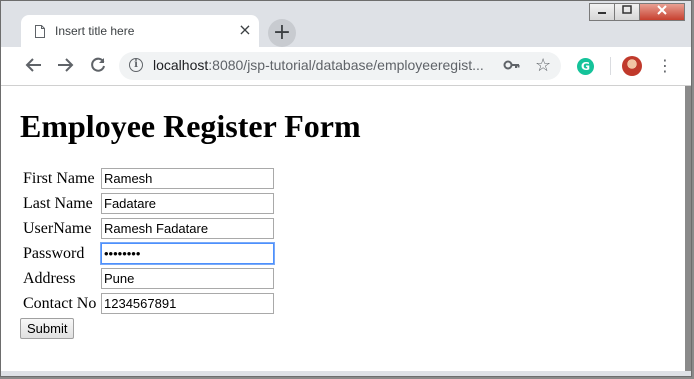 The height and width of the screenshot is (379, 694). I want to click on back-arrow-icon, so click(33, 65).